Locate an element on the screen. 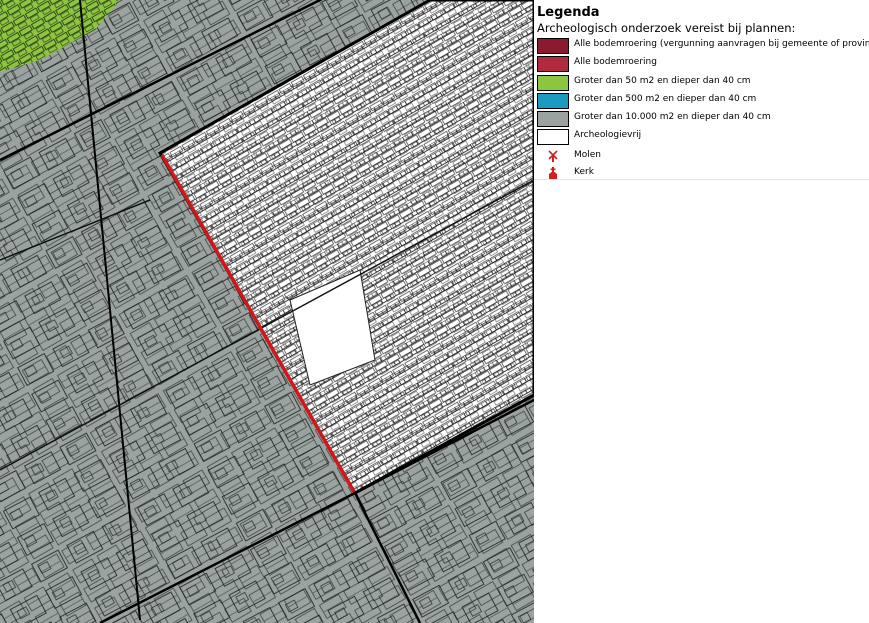 The height and width of the screenshot is (623, 869). legend-item: Groter dan 500 m2 en dieper dan 40 cm is located at coordinates (702, 101).